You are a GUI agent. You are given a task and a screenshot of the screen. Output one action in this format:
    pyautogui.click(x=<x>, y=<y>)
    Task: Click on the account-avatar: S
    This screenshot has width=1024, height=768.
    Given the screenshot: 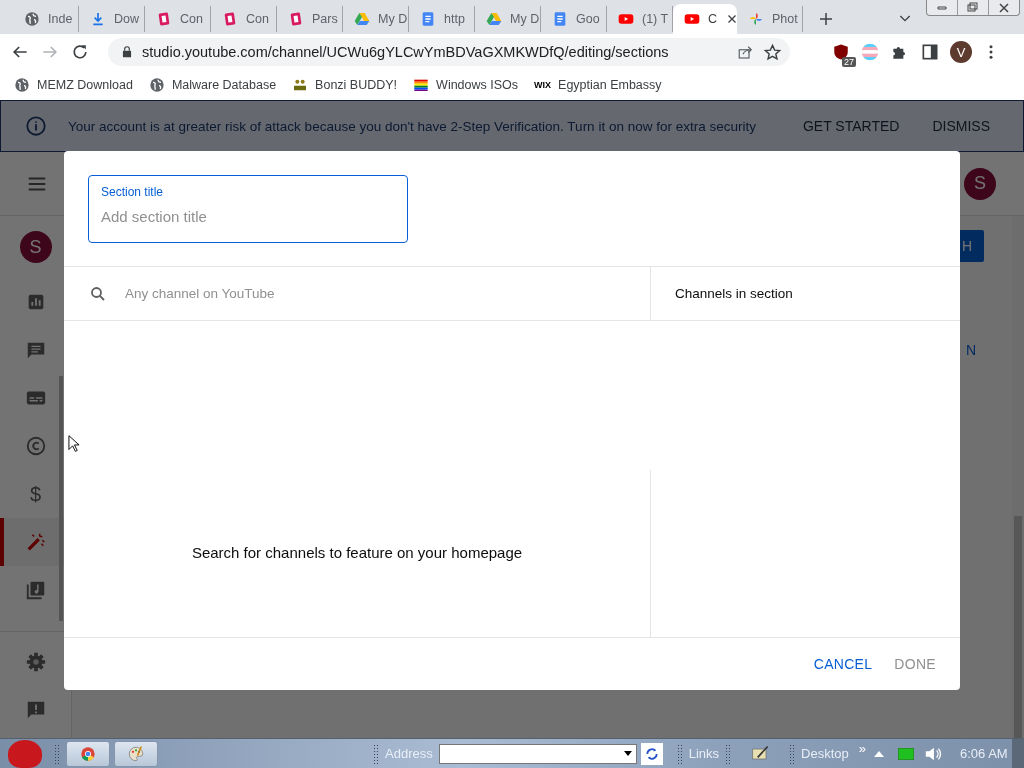 What is the action you would take?
    pyautogui.click(x=980, y=183)
    